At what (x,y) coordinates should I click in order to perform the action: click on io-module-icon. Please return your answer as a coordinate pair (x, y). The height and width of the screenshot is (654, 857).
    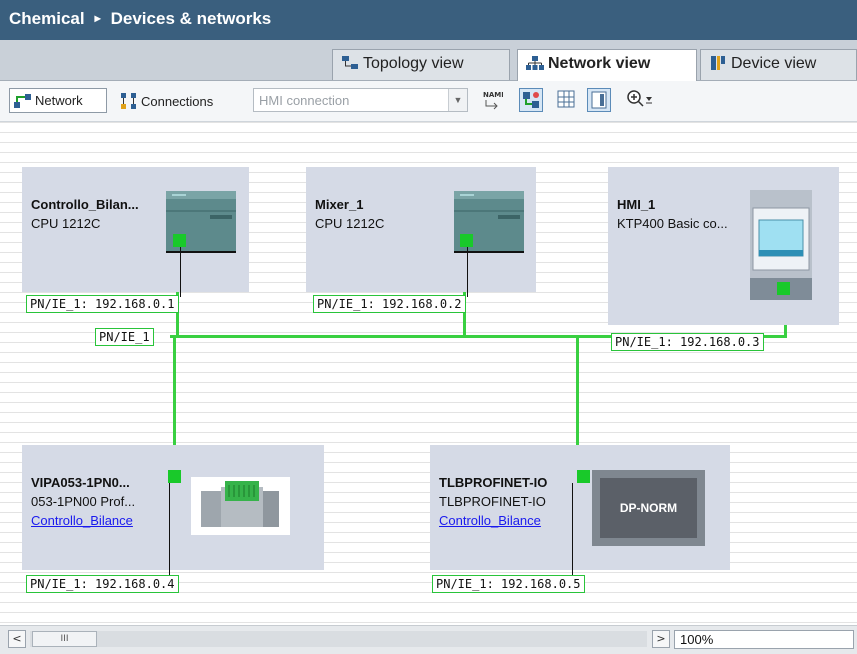
    Looking at the image, I should click on (240, 506).